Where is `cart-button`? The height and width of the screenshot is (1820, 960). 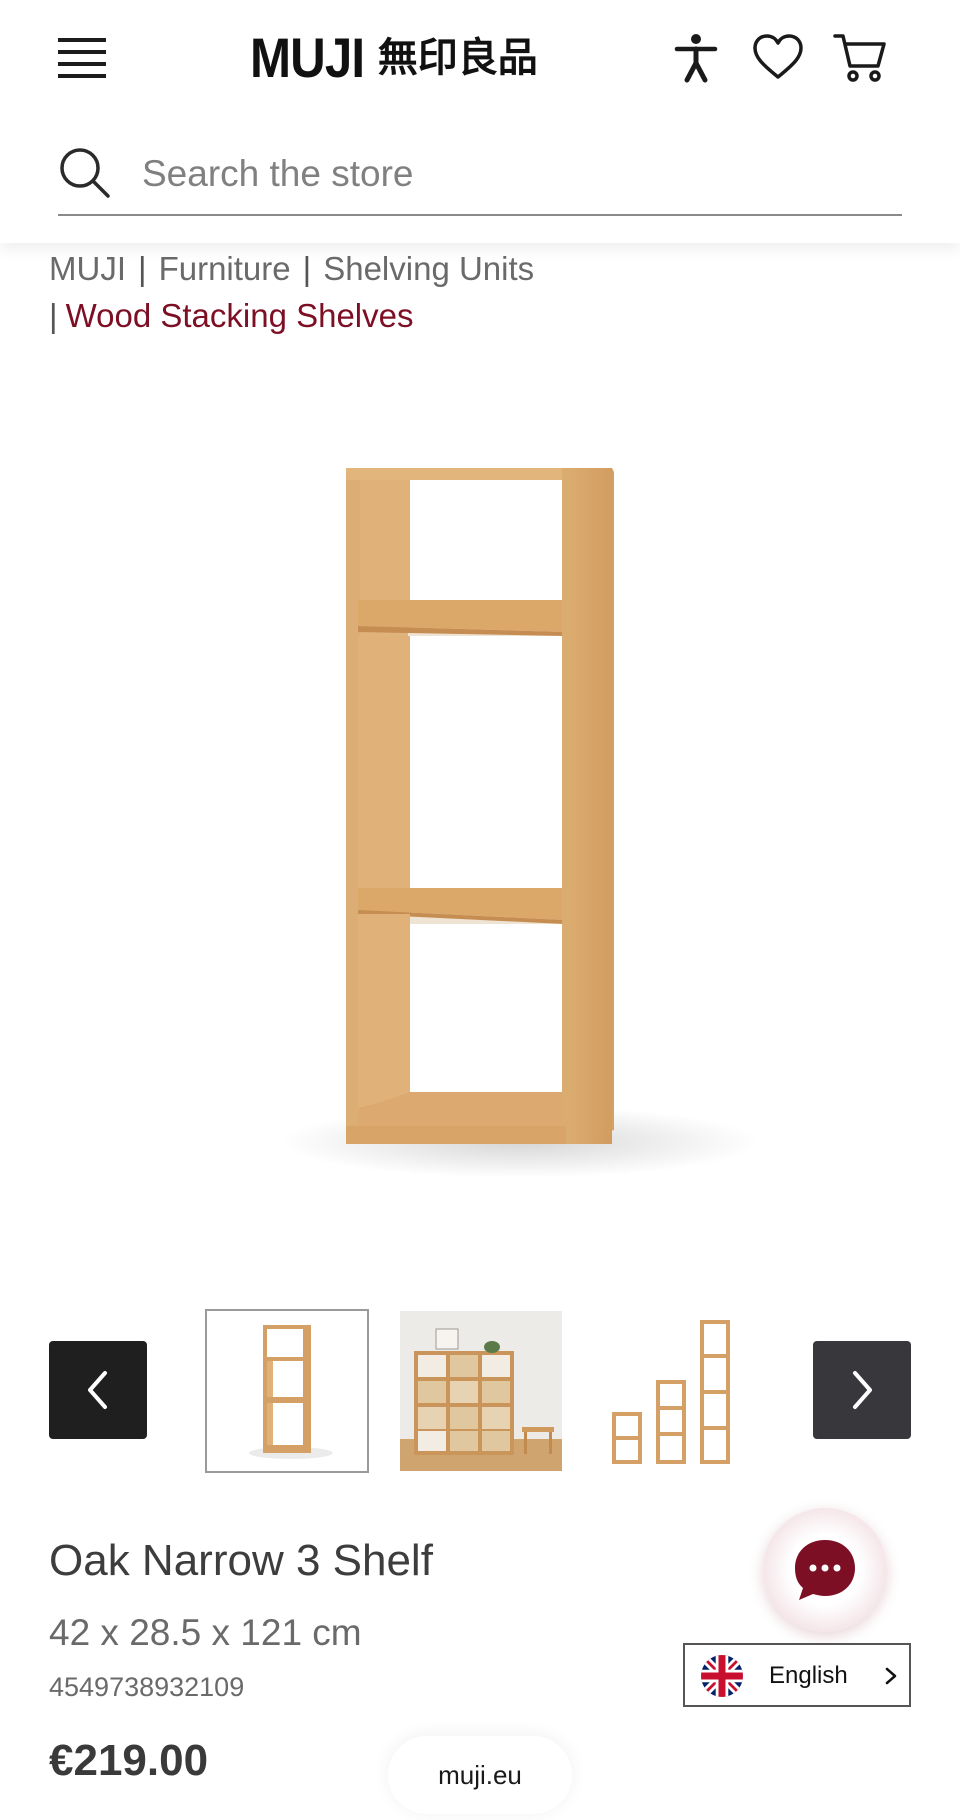 cart-button is located at coordinates (860, 58).